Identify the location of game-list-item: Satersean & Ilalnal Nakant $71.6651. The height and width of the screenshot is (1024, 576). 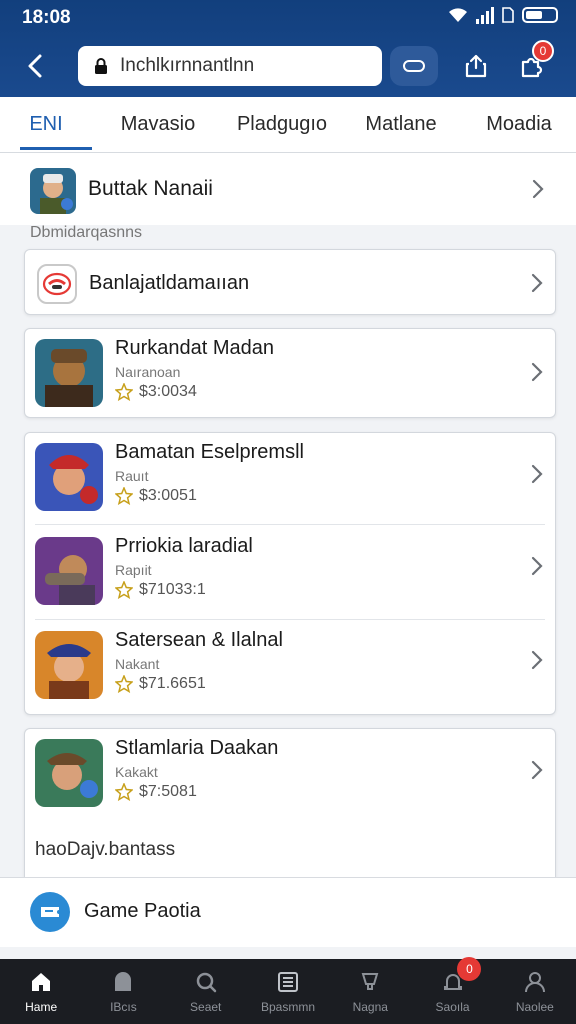
(290, 668).